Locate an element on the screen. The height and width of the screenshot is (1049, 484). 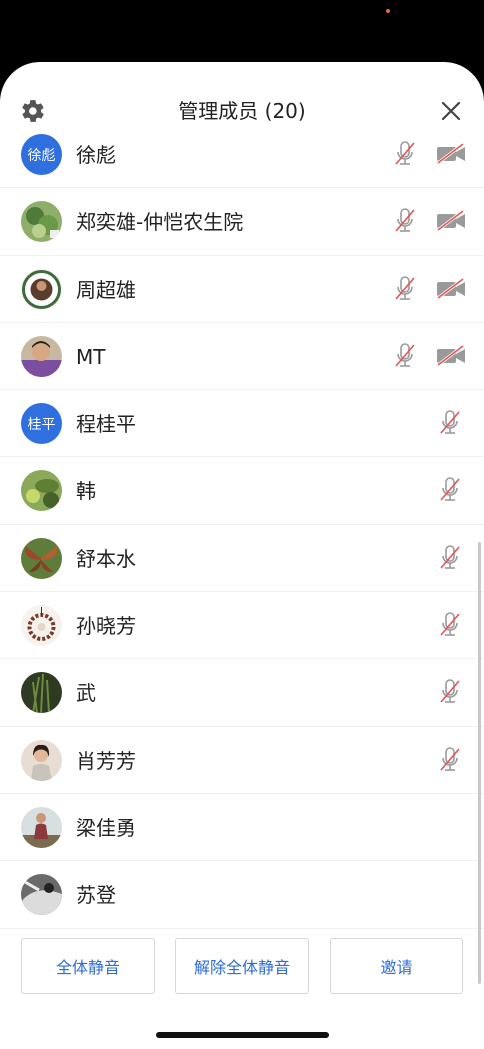
unmute-all-button: 解除全体静音 is located at coordinates (242, 966).